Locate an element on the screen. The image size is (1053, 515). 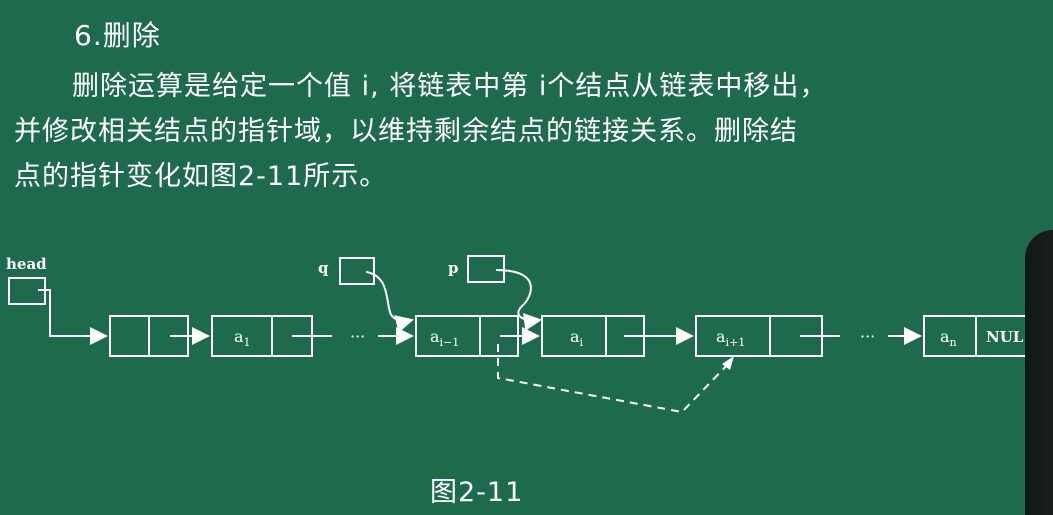
figure-caption: 图2-11 is located at coordinates (477, 492).